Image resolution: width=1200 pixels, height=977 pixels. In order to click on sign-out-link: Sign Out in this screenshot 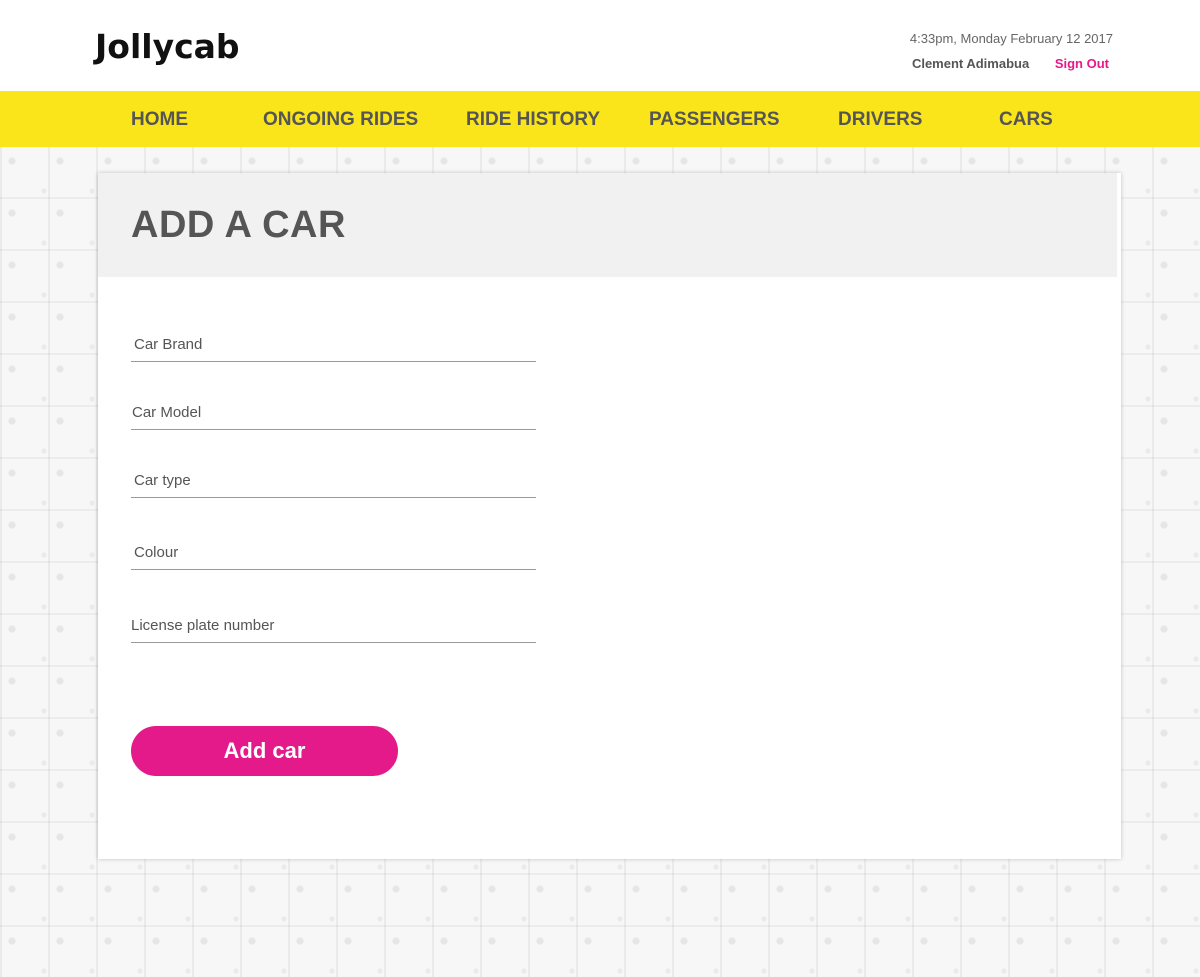, I will do `click(1082, 63)`.